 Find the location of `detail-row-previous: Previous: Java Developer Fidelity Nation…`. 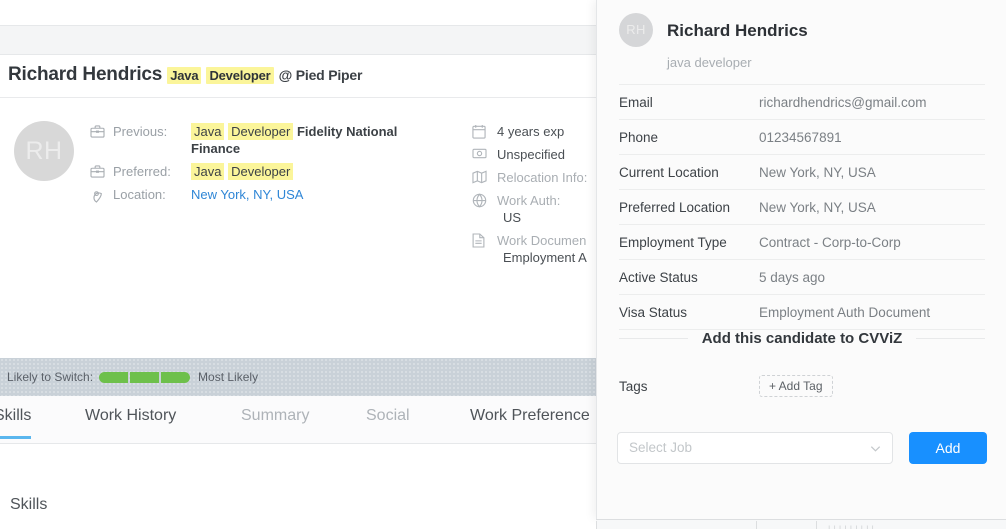

detail-row-previous: Previous: Java Developer Fidelity Nation… is located at coordinates (270, 140).